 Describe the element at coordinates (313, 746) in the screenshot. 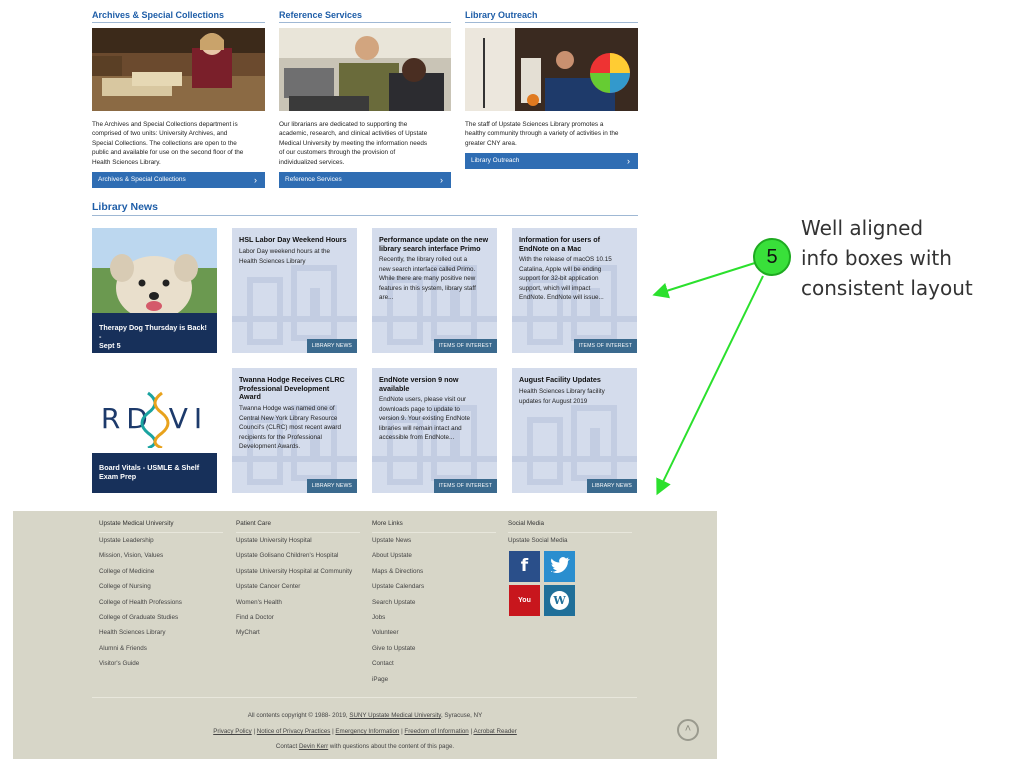

I see `contact-person-link: Devin Kerr` at that location.